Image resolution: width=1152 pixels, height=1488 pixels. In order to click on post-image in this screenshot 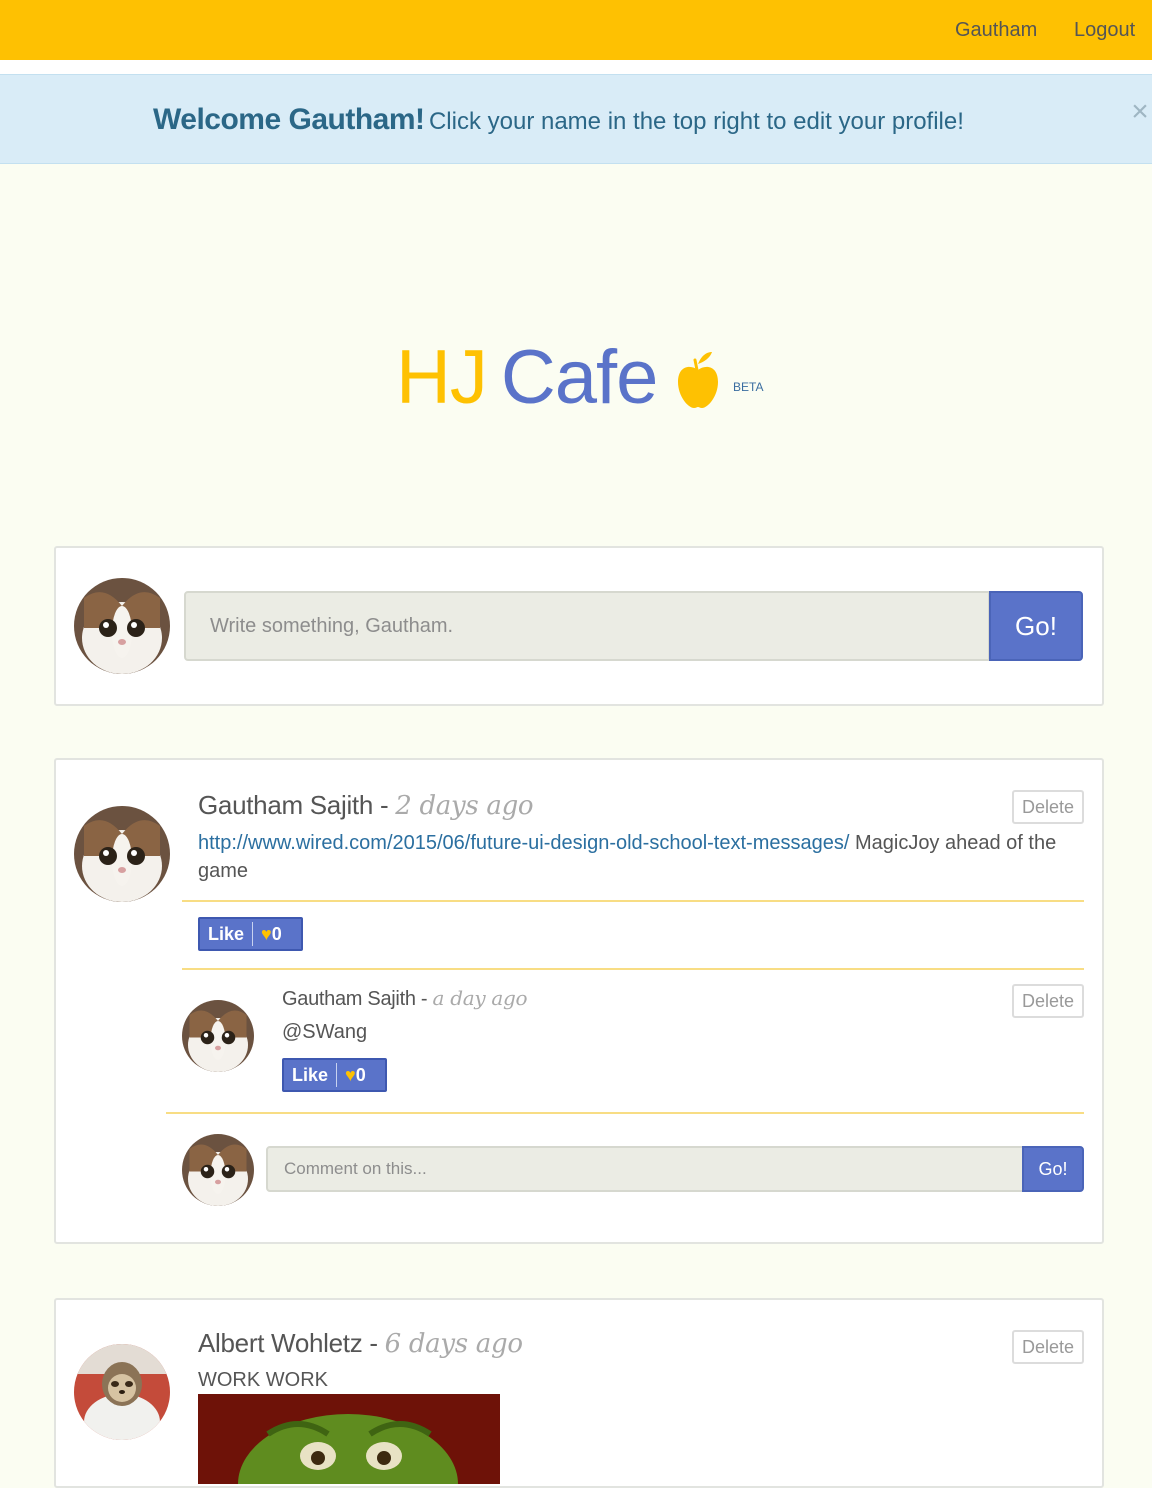, I will do `click(349, 1439)`.